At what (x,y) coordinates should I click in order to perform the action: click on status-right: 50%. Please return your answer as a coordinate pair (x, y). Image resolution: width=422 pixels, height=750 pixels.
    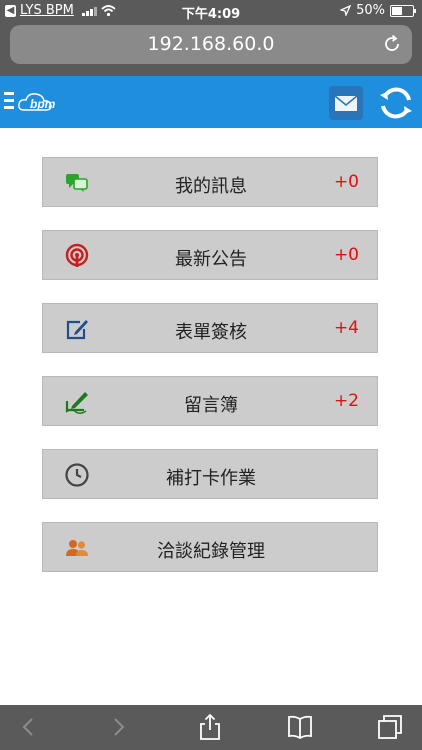
    Looking at the image, I should click on (378, 10).